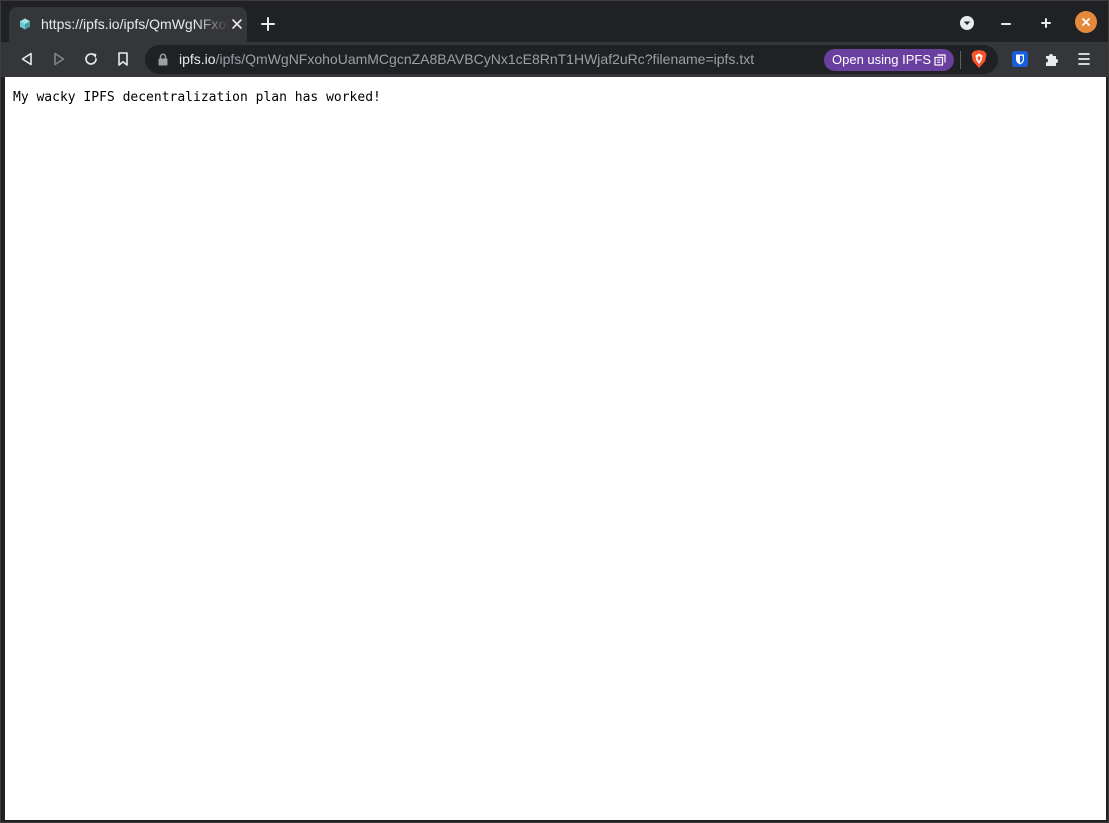  I want to click on minimize-button, so click(1006, 23).